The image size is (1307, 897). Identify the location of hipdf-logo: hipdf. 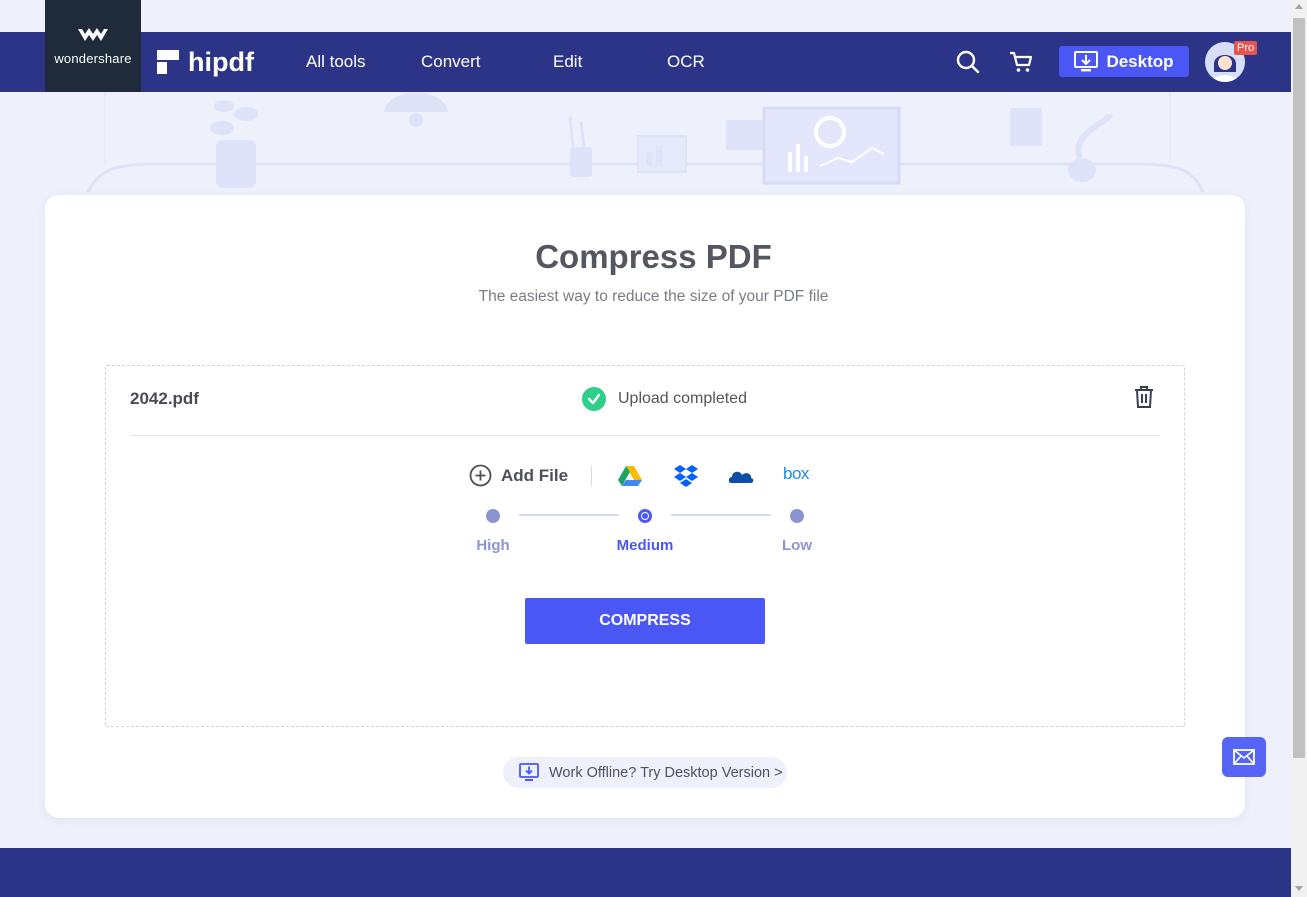
(205, 62).